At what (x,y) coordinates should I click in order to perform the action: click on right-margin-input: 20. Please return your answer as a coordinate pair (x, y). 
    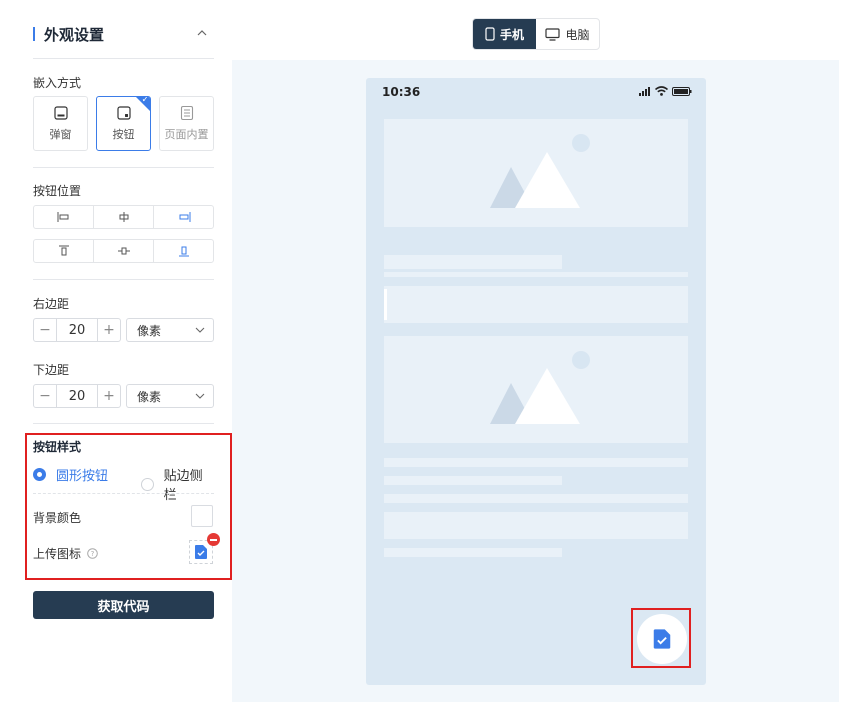
    Looking at the image, I should click on (77, 330).